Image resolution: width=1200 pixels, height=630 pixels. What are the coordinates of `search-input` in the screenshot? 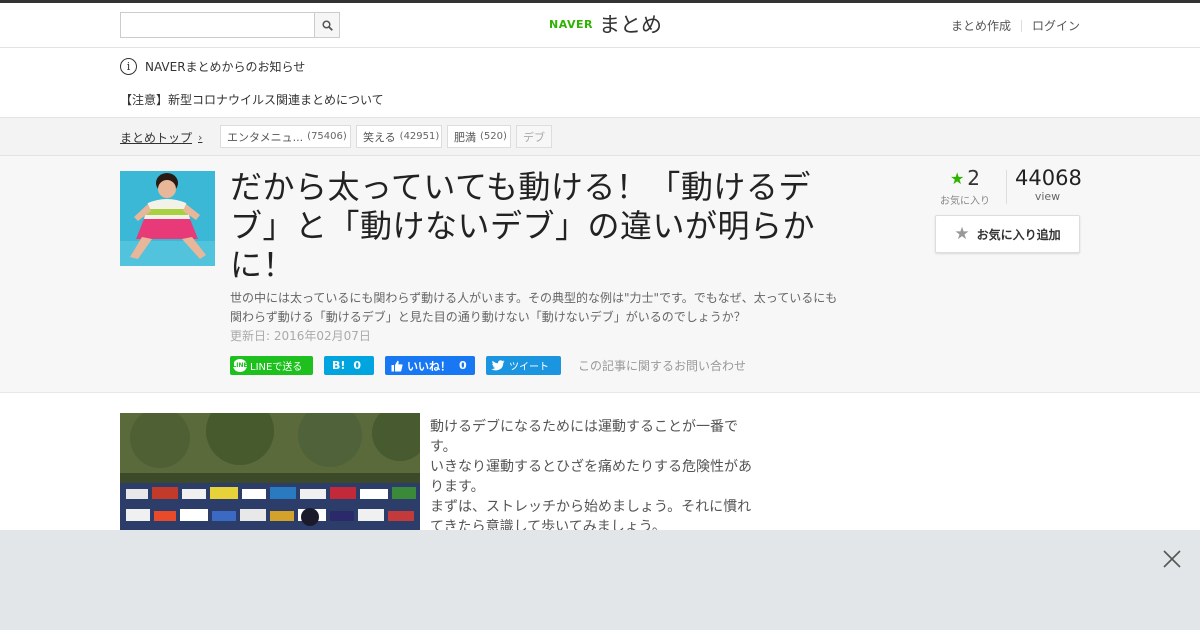 It's located at (218, 25).